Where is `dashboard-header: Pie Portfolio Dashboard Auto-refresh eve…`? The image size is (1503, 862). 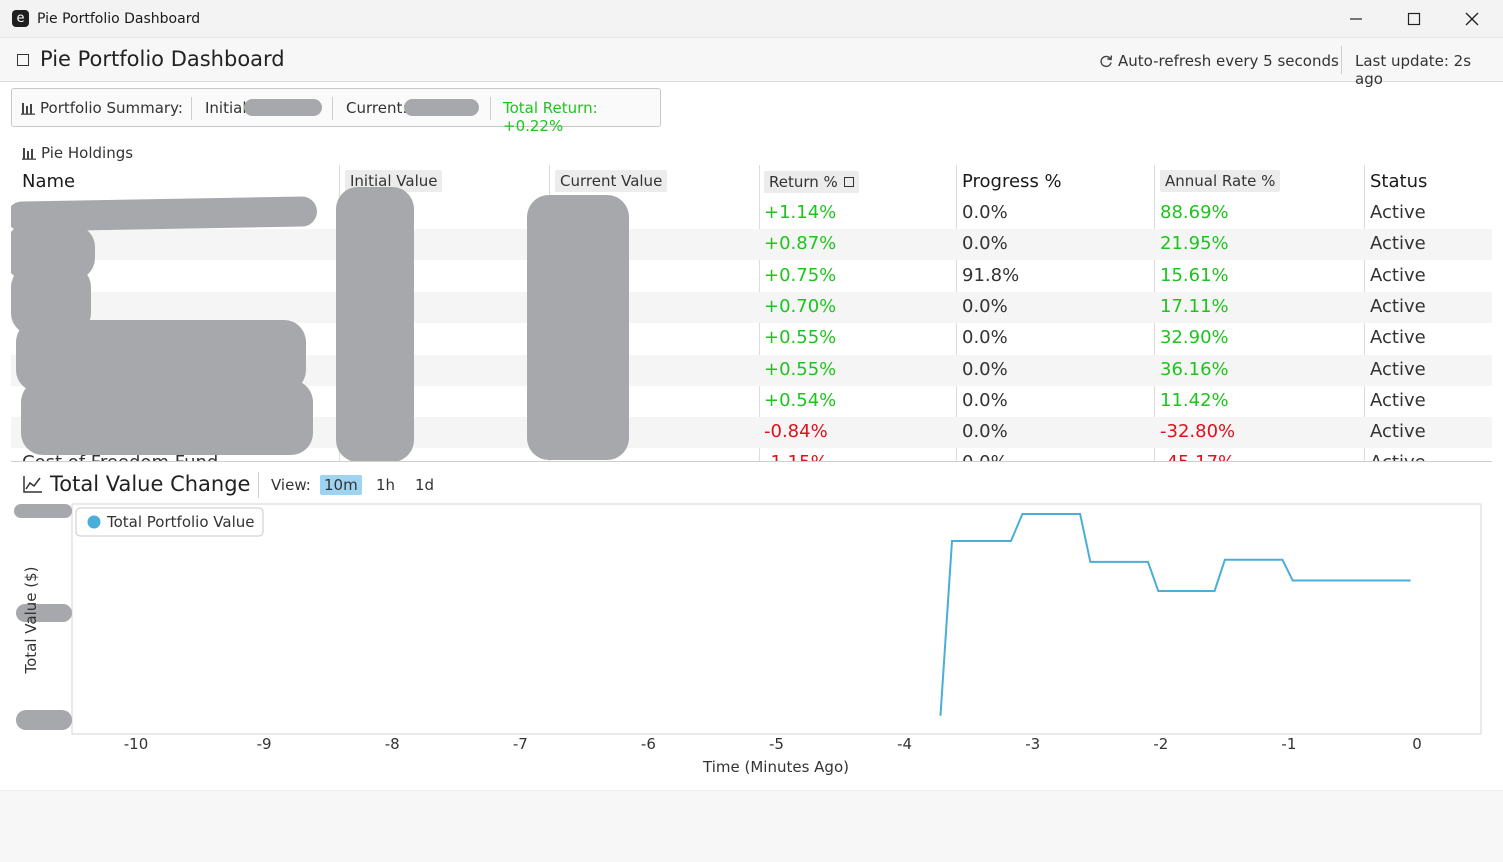
dashboard-header: Pie Portfolio Dashboard Auto-refresh eve… is located at coordinates (751, 63).